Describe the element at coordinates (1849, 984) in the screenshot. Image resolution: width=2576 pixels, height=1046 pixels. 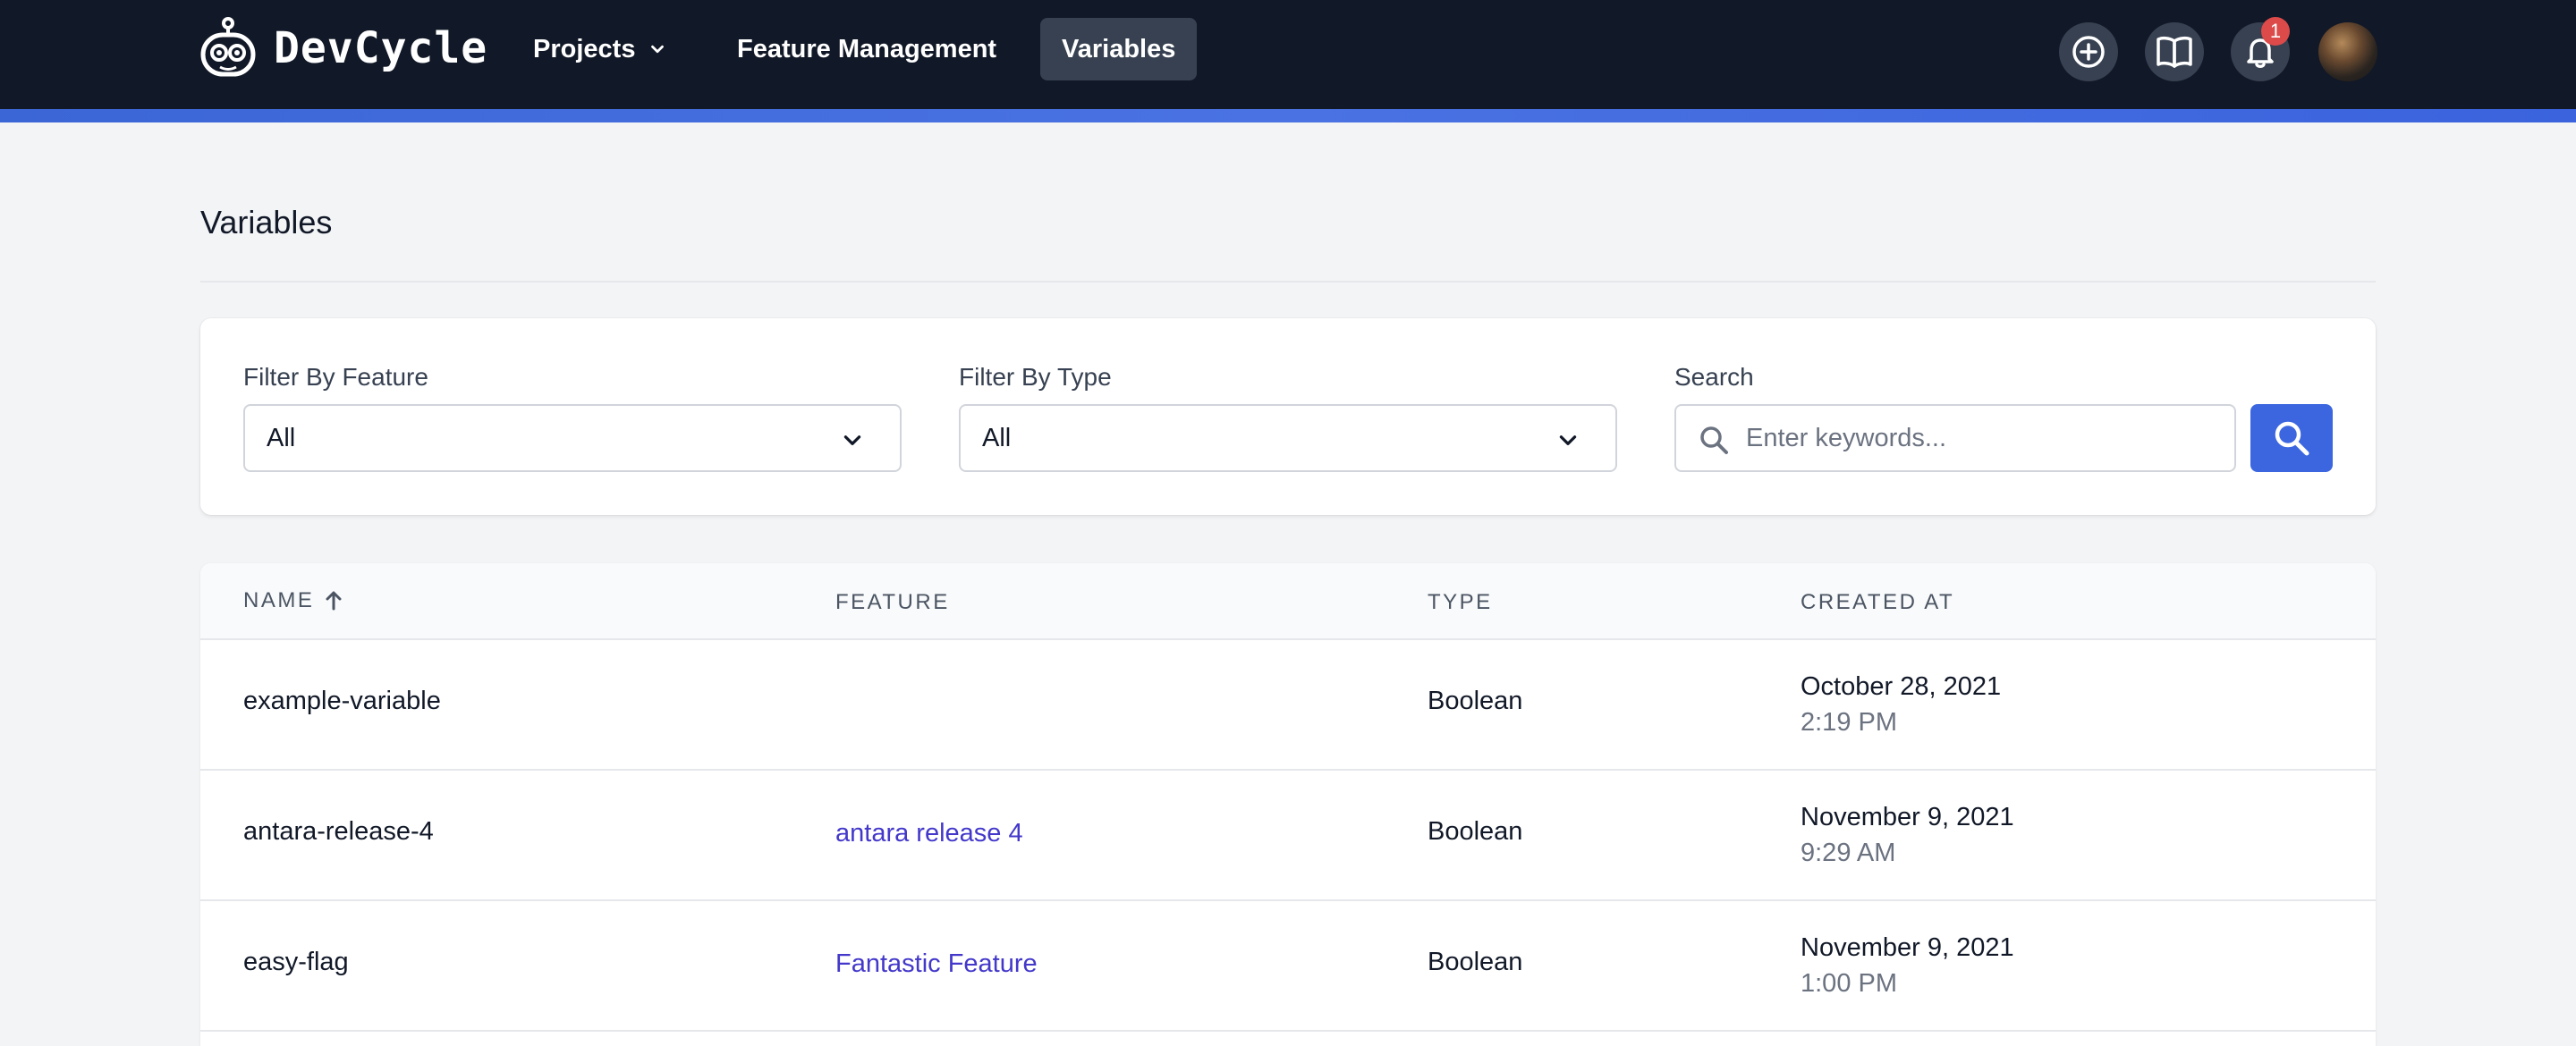
I see `created-time: 1:00 PM` at that location.